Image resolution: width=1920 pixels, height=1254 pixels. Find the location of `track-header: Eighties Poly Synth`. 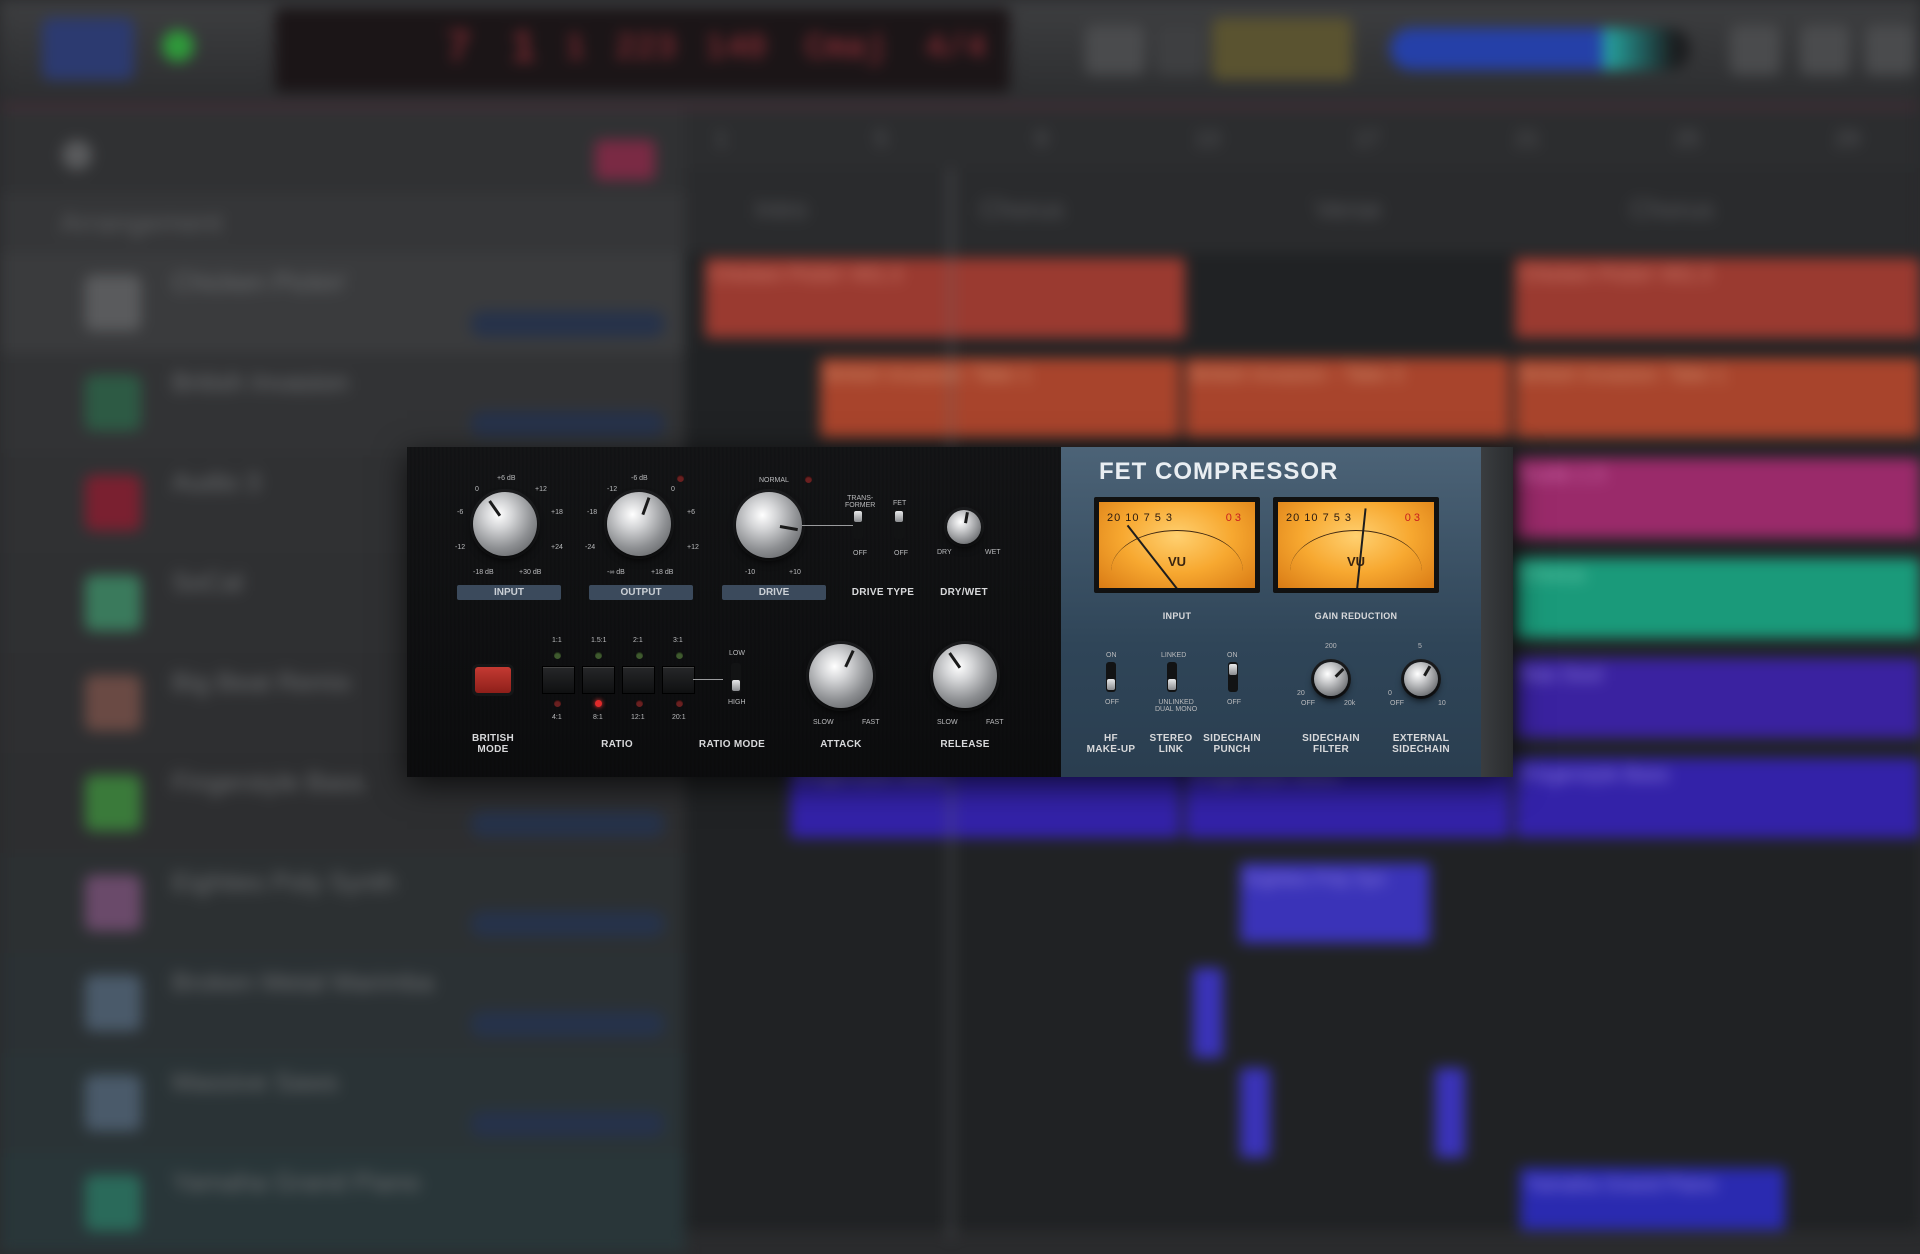

track-header: Eighties Poly Synth is located at coordinates (342, 903).